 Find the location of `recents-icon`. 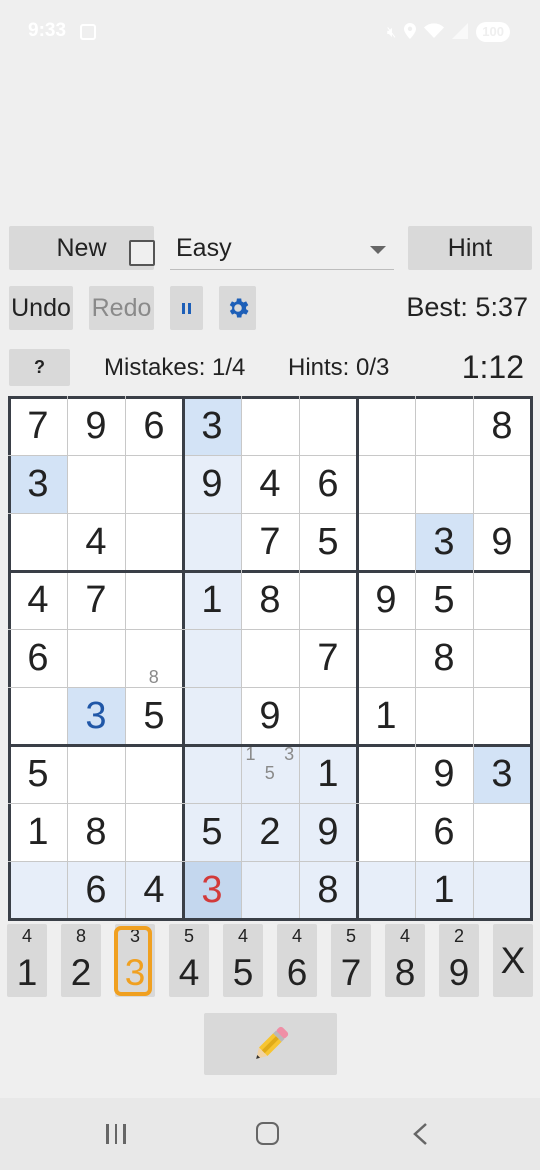

recents-icon is located at coordinates (116, 1134).